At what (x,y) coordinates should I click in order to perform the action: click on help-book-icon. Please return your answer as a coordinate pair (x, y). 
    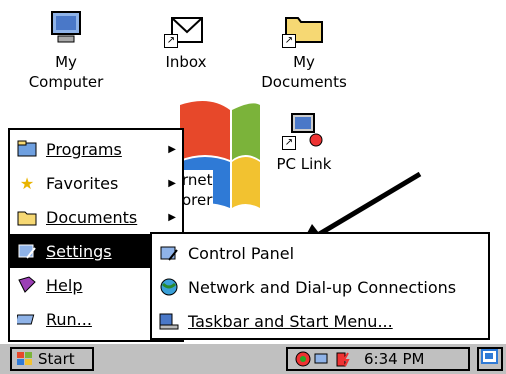
    Looking at the image, I should click on (27, 285).